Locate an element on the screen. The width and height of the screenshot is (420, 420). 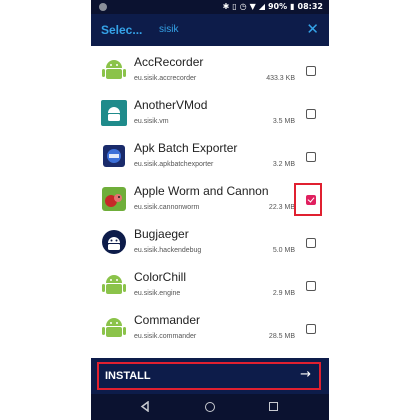
list-item: Commander eu.sisik.commander 28.5 MB is located at coordinates (210, 329).